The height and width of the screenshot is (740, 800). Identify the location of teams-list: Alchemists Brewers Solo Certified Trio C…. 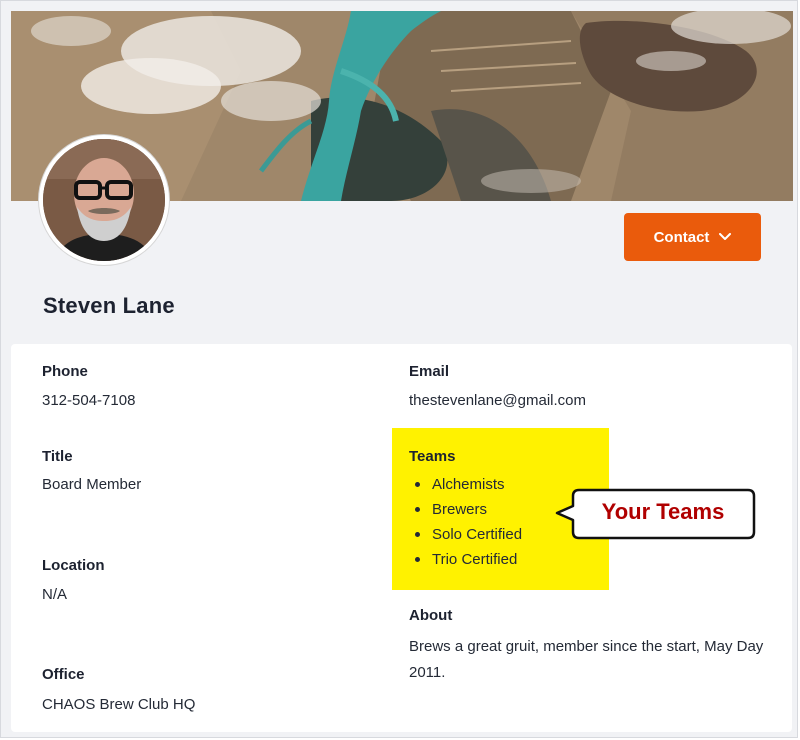
(465, 525).